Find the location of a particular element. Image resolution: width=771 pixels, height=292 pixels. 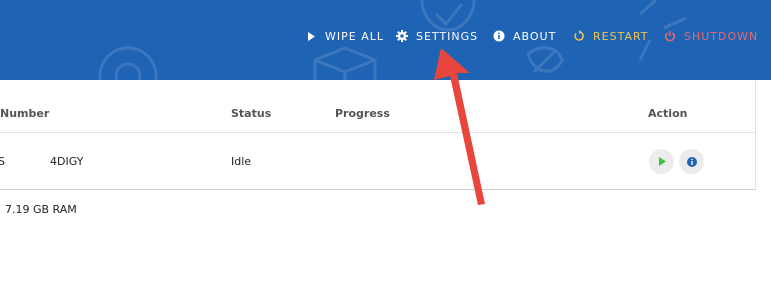

shutdown-button: SHUTDOWN is located at coordinates (711, 36).